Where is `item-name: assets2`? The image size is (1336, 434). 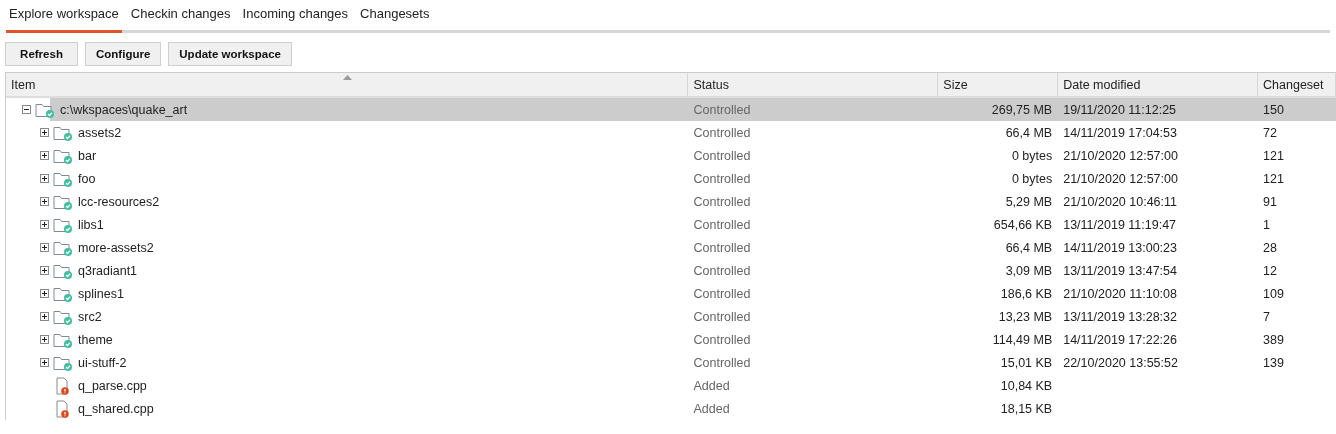 item-name: assets2 is located at coordinates (100, 132).